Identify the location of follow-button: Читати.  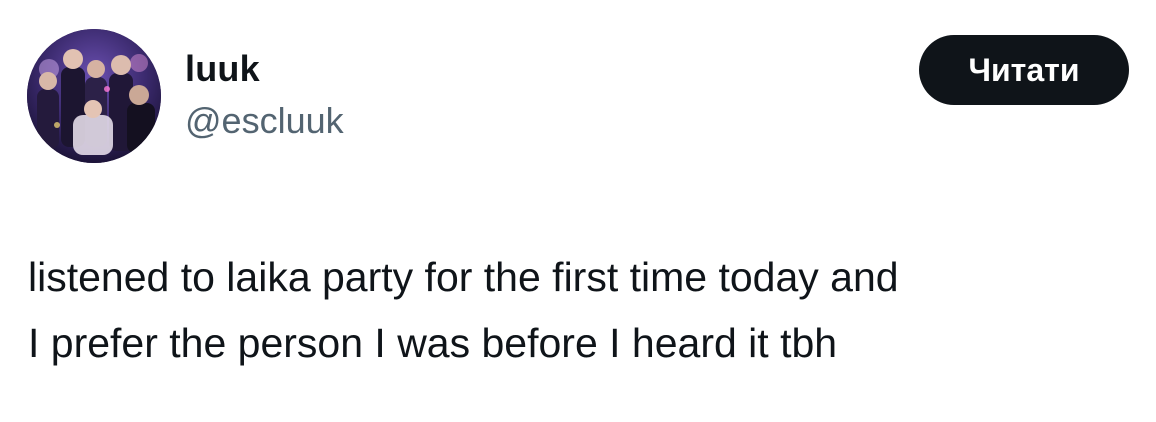
(1024, 70).